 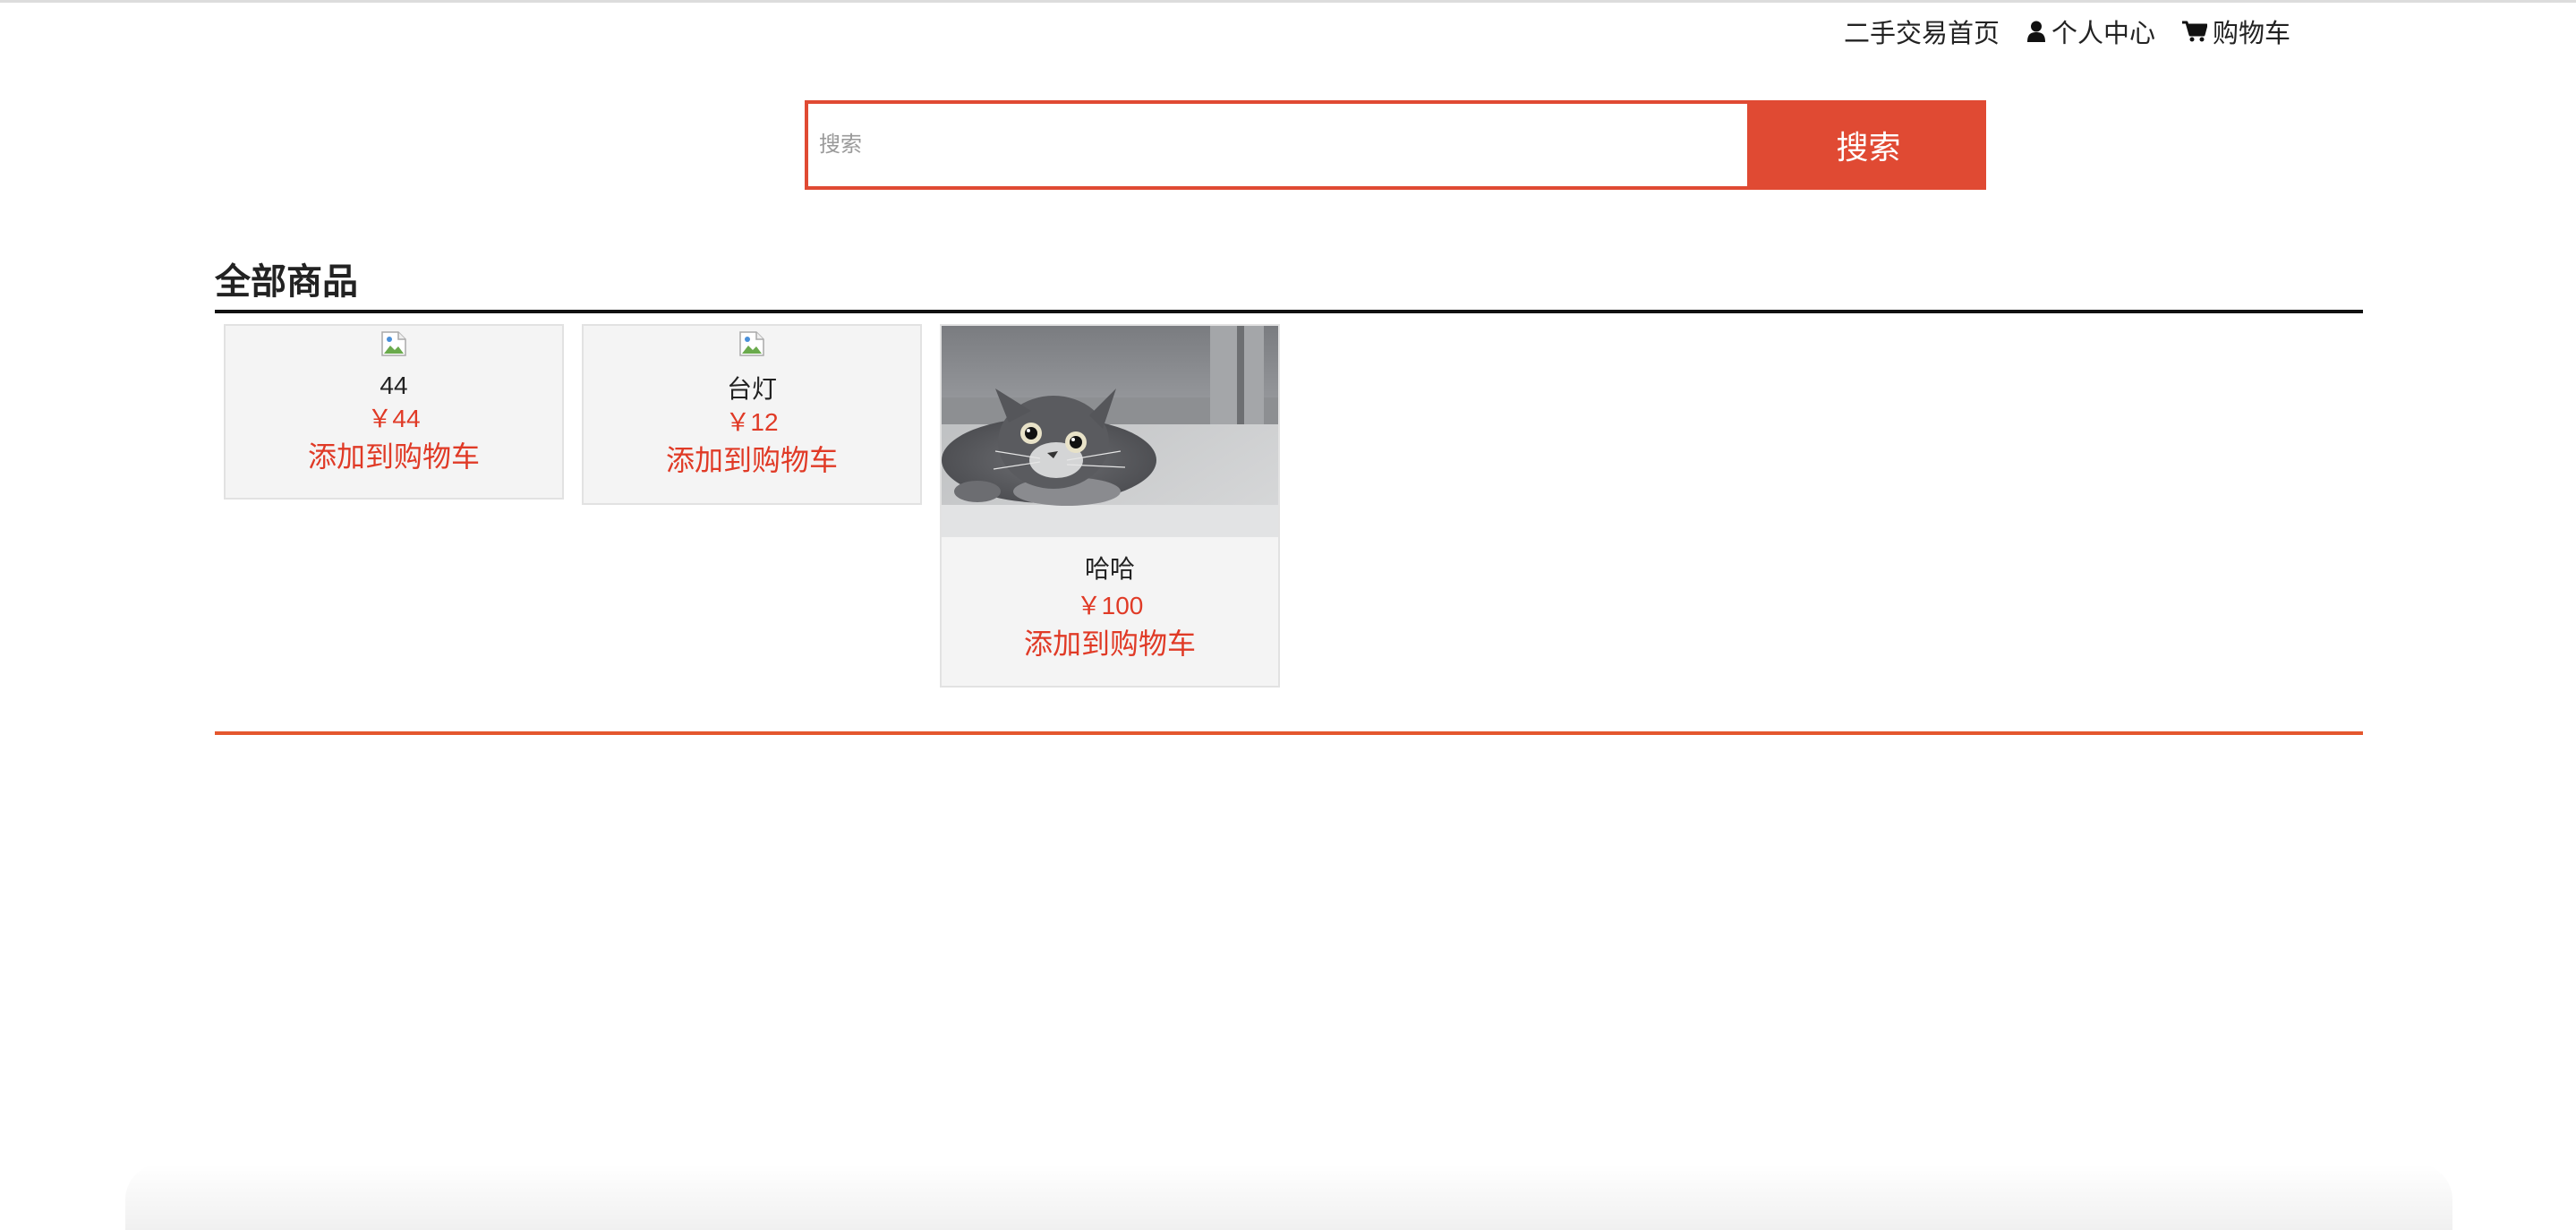 I want to click on window-bottom-shadow, so click(x=1288, y=1197).